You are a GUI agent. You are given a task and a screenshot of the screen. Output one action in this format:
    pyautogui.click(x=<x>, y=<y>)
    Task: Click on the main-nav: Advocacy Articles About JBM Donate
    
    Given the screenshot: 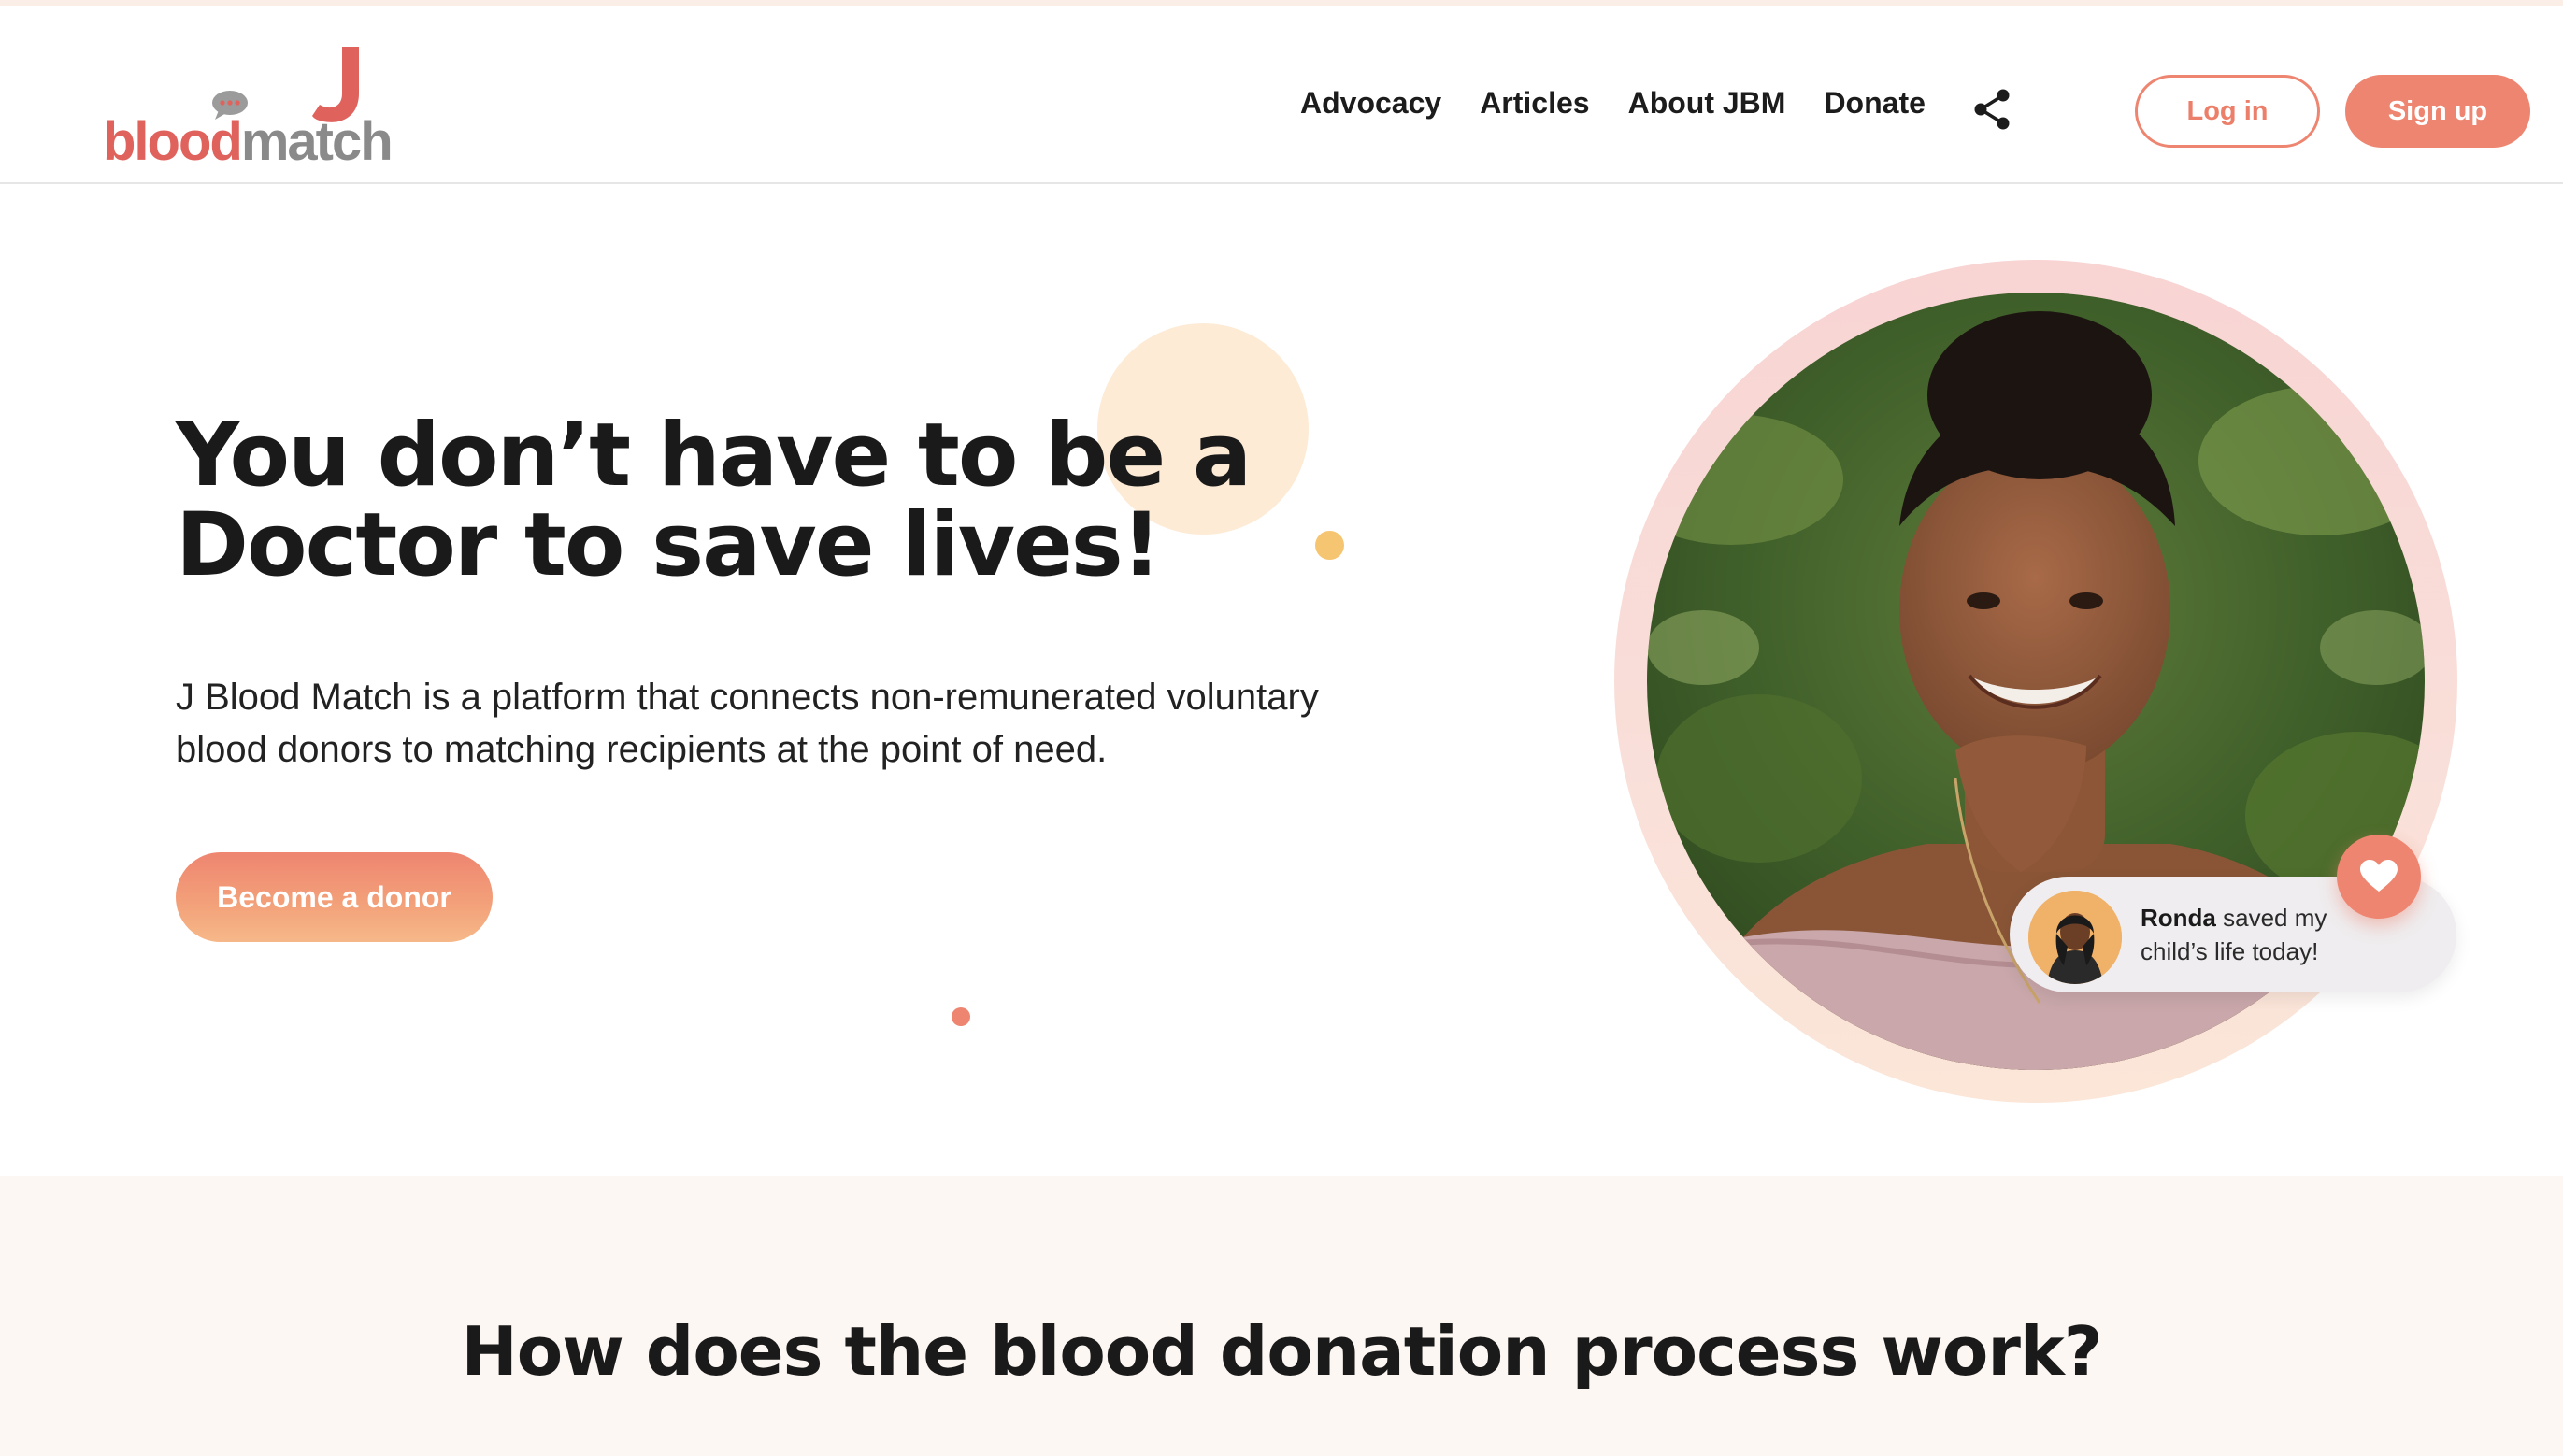 What is the action you would take?
    pyautogui.click(x=1632, y=103)
    